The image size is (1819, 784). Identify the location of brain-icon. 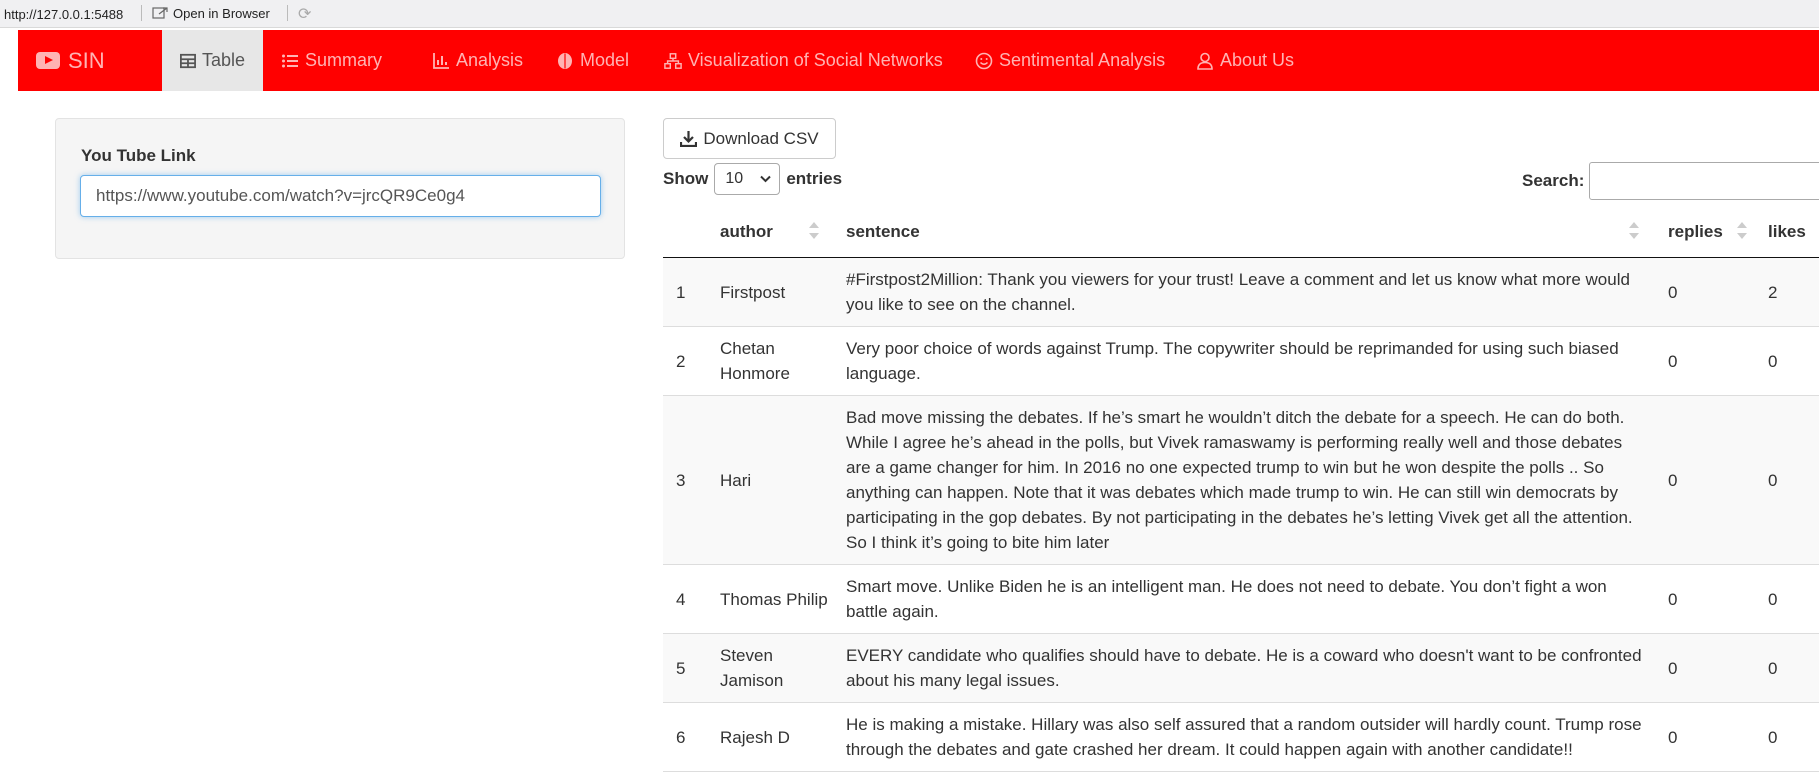
(565, 60).